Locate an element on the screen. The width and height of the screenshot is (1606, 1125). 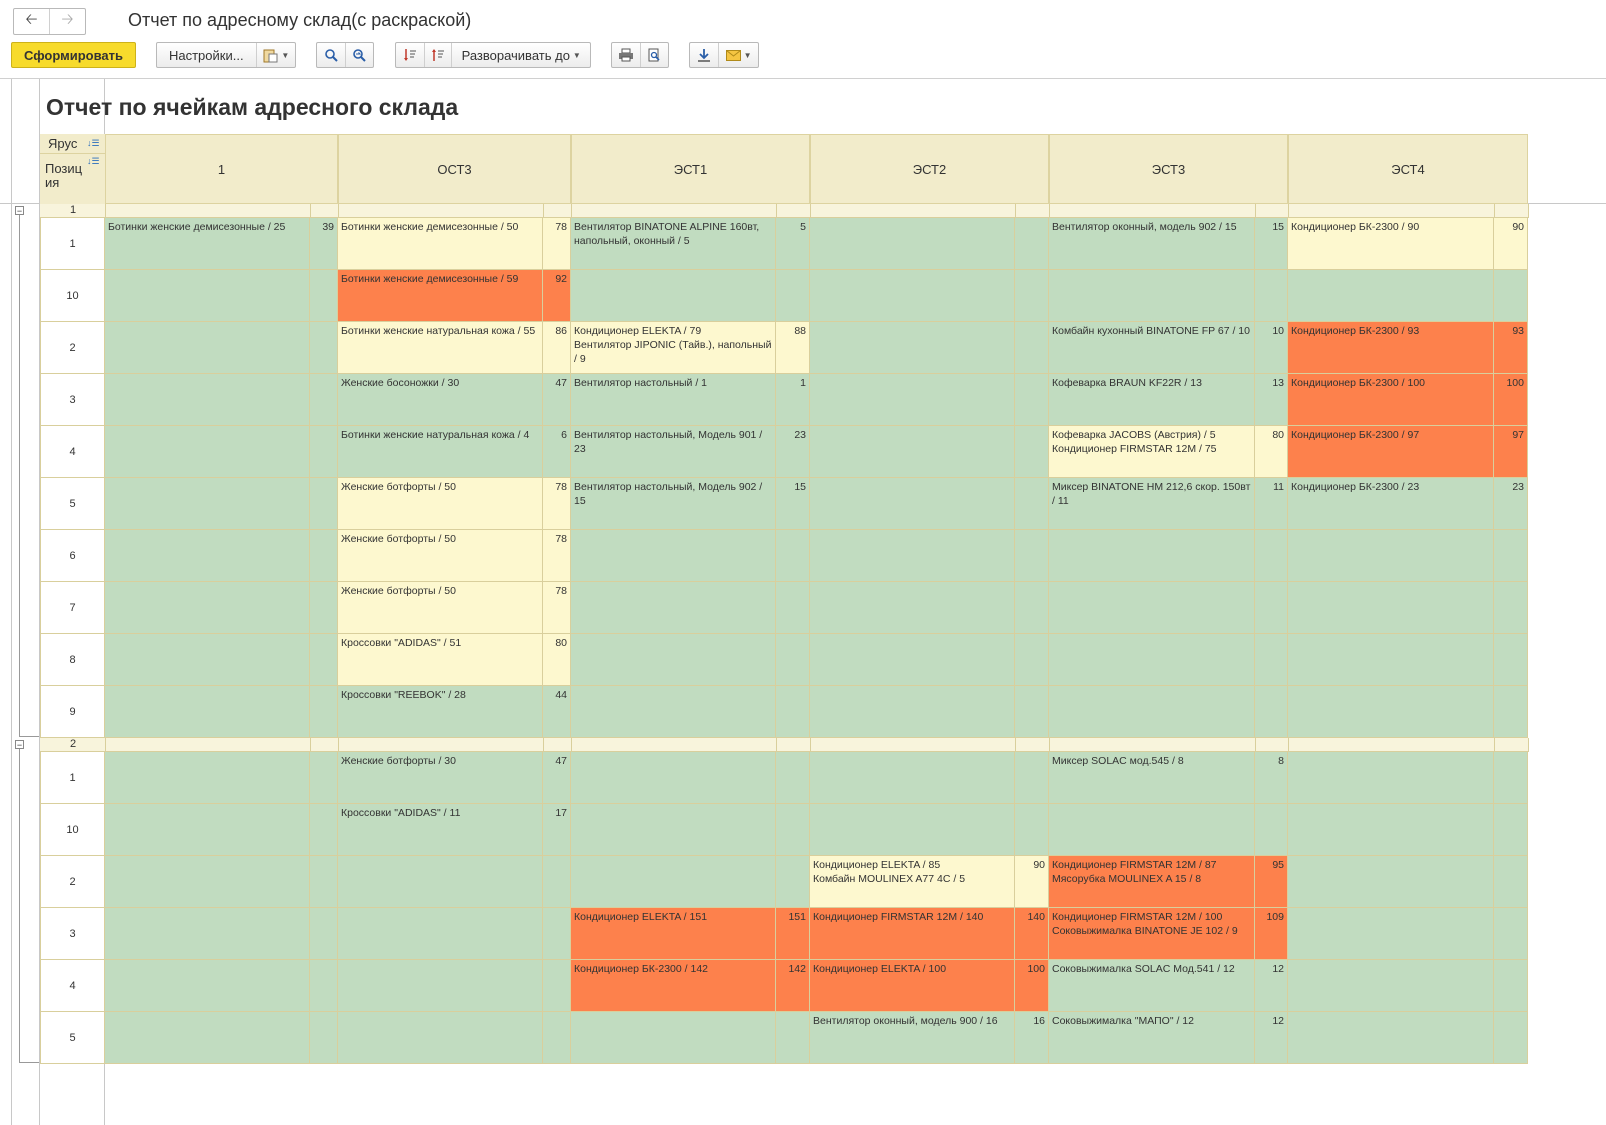
cell-items: Кондиционер БК-2300 / 142 is located at coordinates (673, 986).